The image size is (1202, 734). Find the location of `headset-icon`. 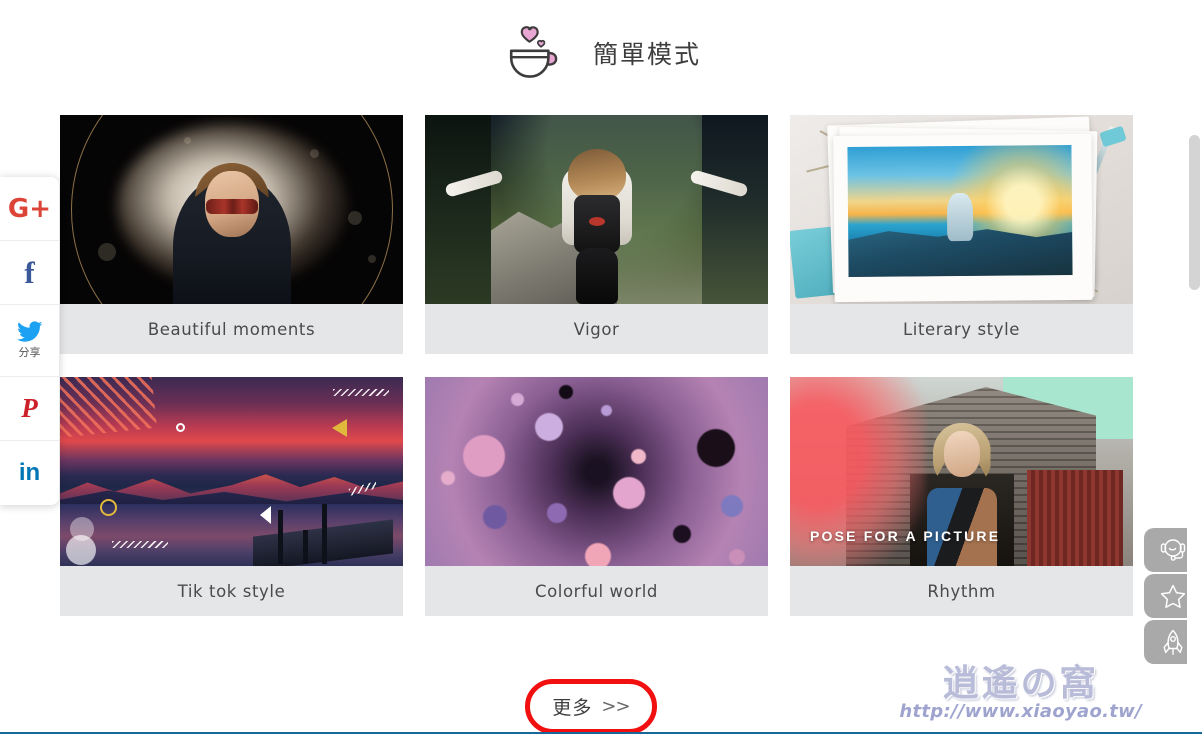

headset-icon is located at coordinates (1173, 550).